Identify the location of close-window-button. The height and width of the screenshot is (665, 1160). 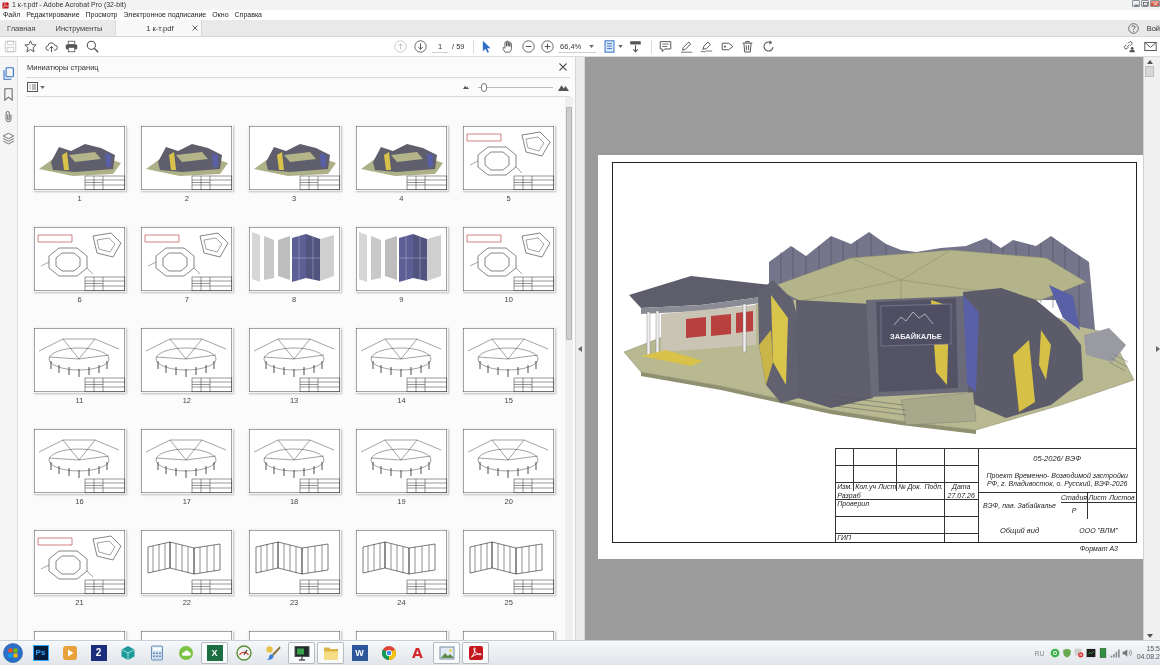
(1155, 3).